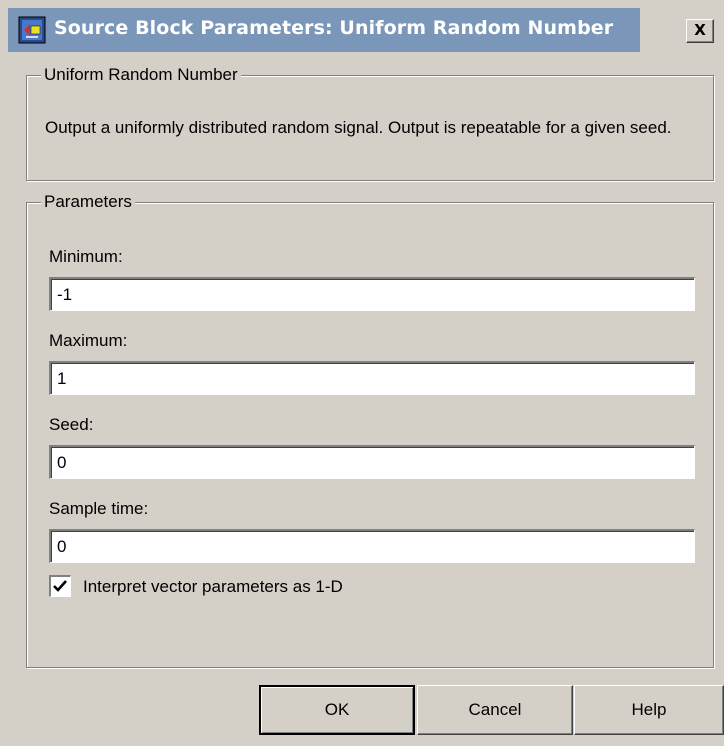 The image size is (724, 746). I want to click on close-button: X, so click(700, 31).